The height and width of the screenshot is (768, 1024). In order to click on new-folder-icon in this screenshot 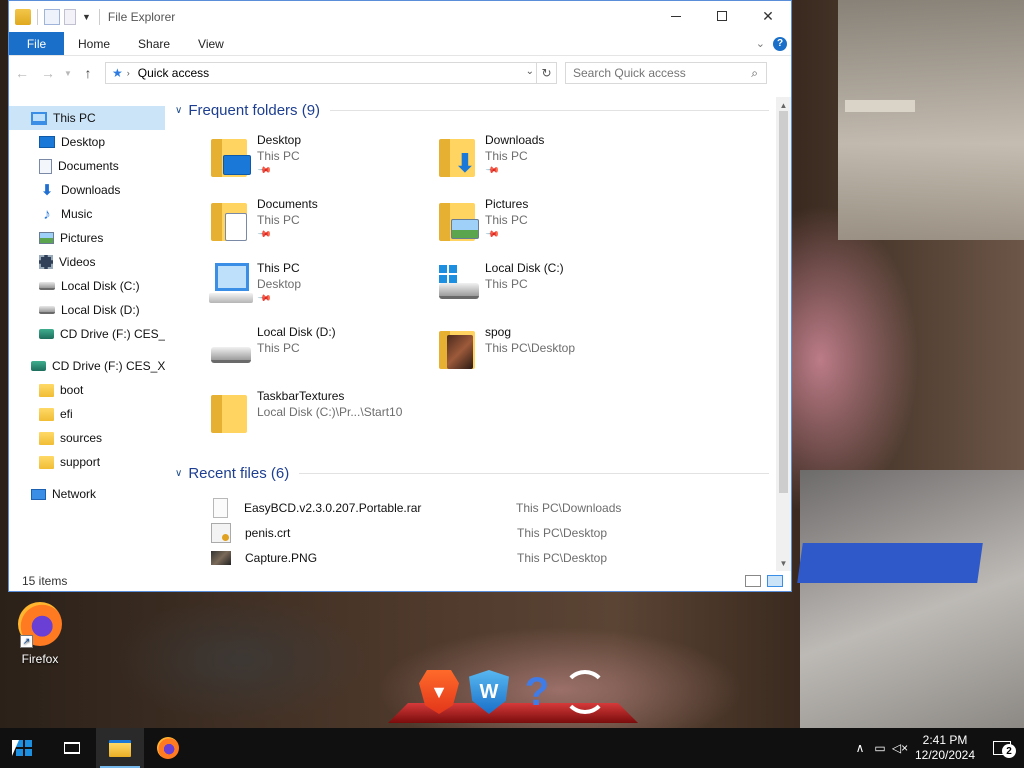, I will do `click(70, 16)`.